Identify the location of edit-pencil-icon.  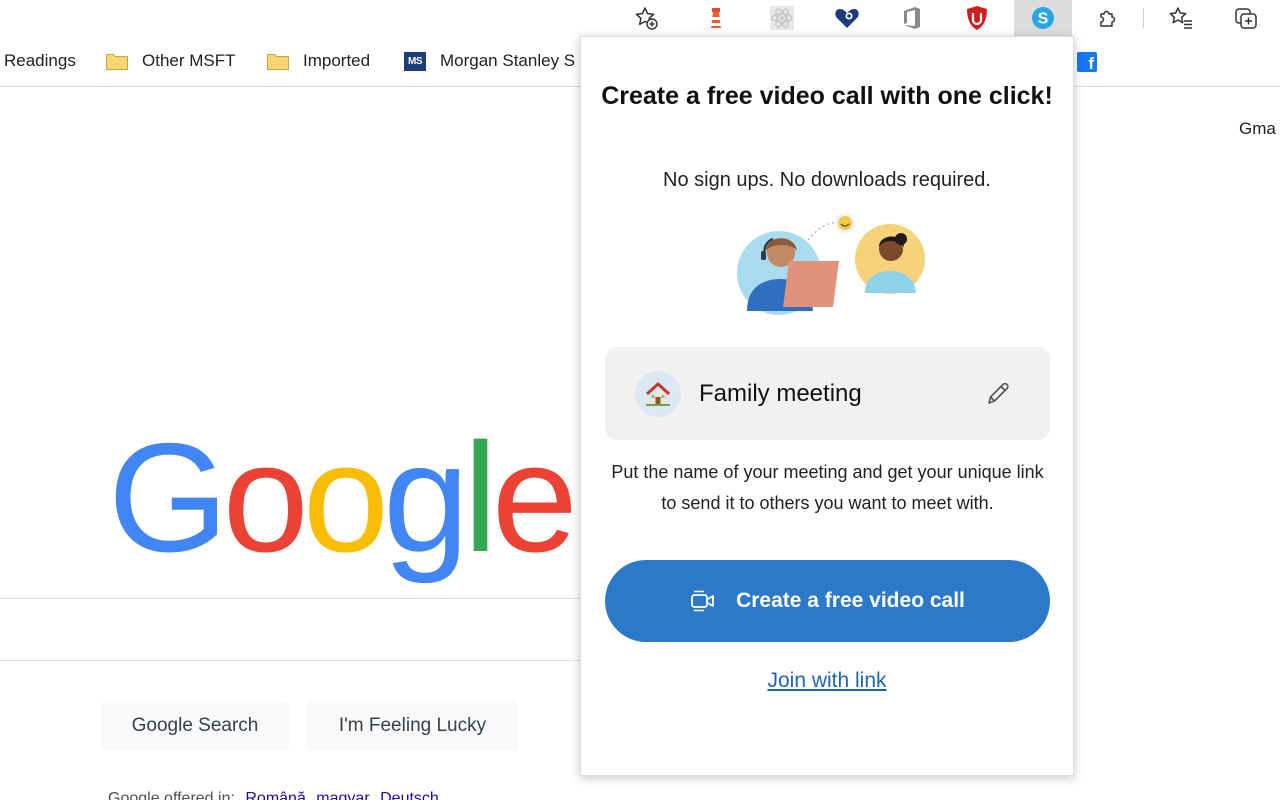
(998, 394).